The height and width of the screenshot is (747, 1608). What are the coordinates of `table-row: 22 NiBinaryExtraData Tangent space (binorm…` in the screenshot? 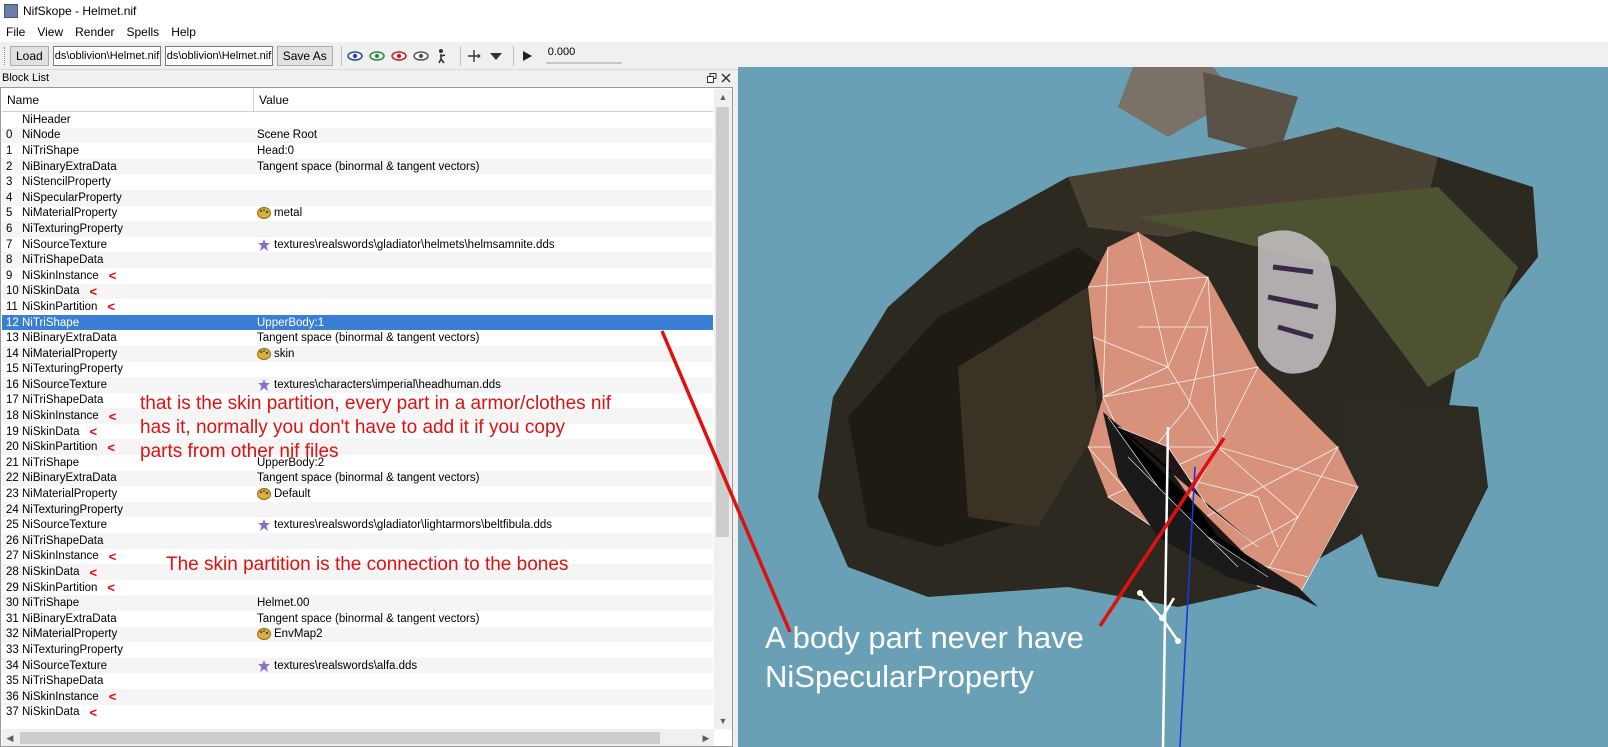 It's located at (357, 478).